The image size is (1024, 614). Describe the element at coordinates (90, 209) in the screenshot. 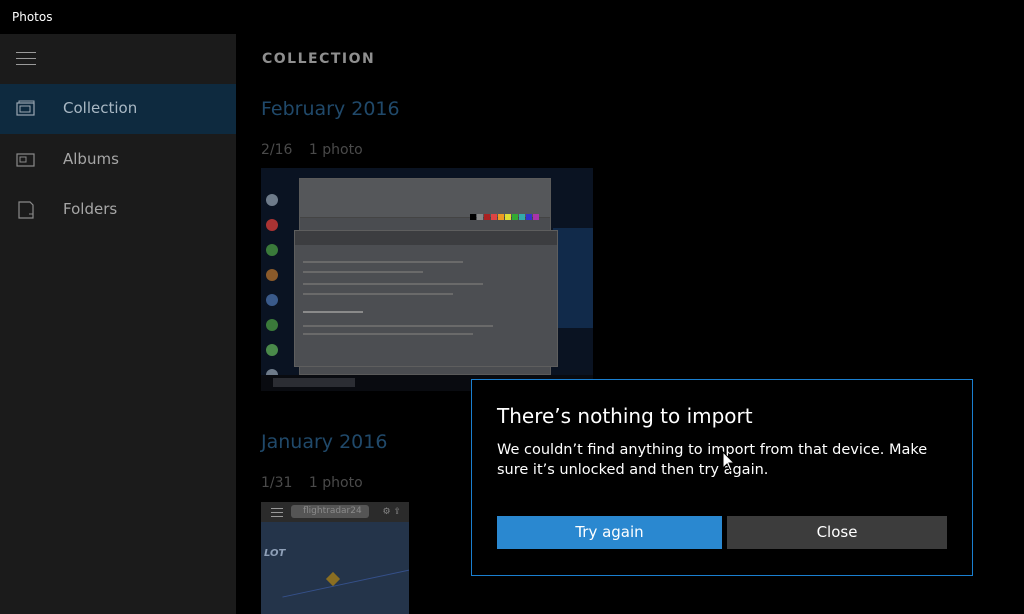

I see `sidebar-item-label: Folders` at that location.